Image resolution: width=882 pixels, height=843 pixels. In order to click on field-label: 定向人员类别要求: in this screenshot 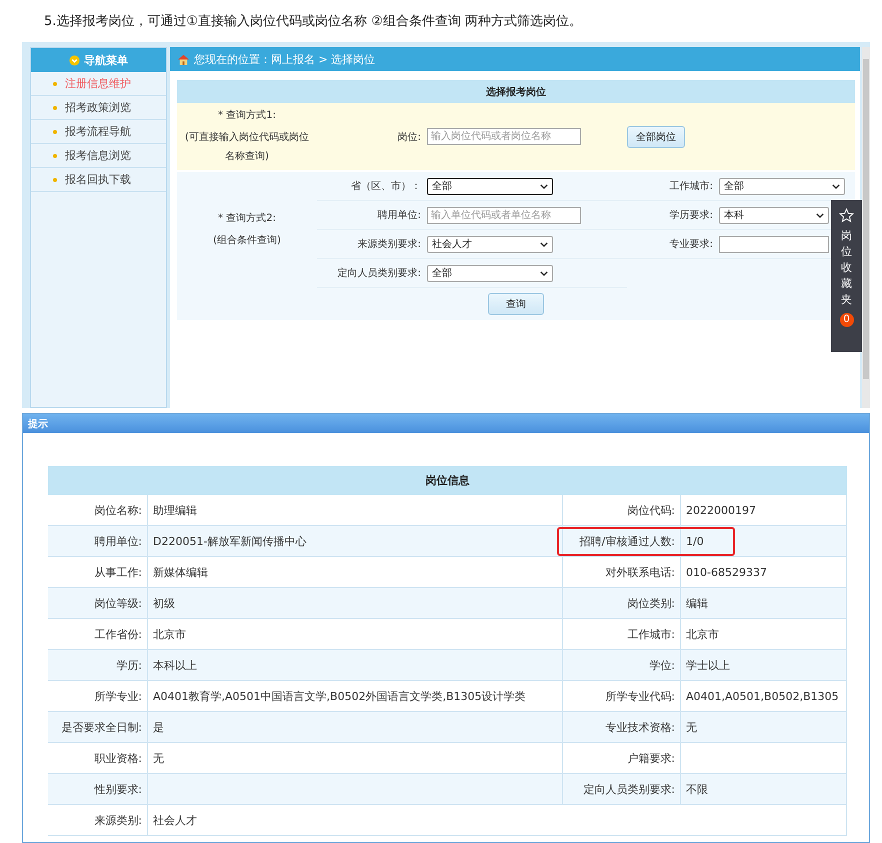, I will do `click(379, 273)`.